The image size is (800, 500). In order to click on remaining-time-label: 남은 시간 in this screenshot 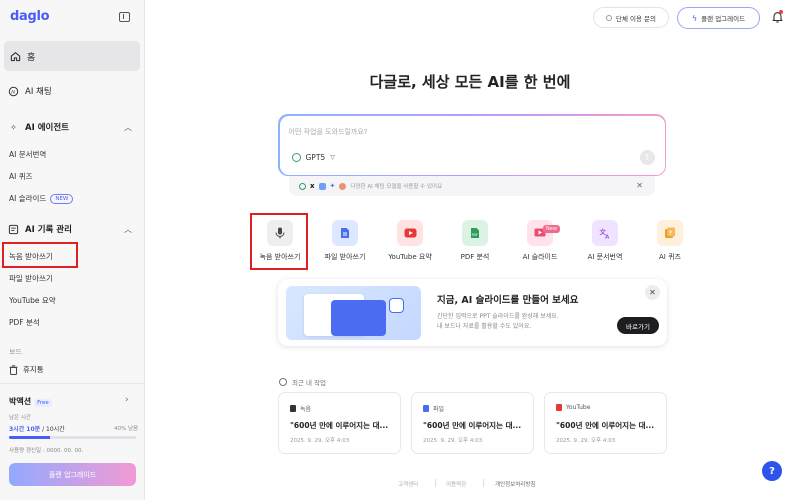, I will do `click(20, 418)`.